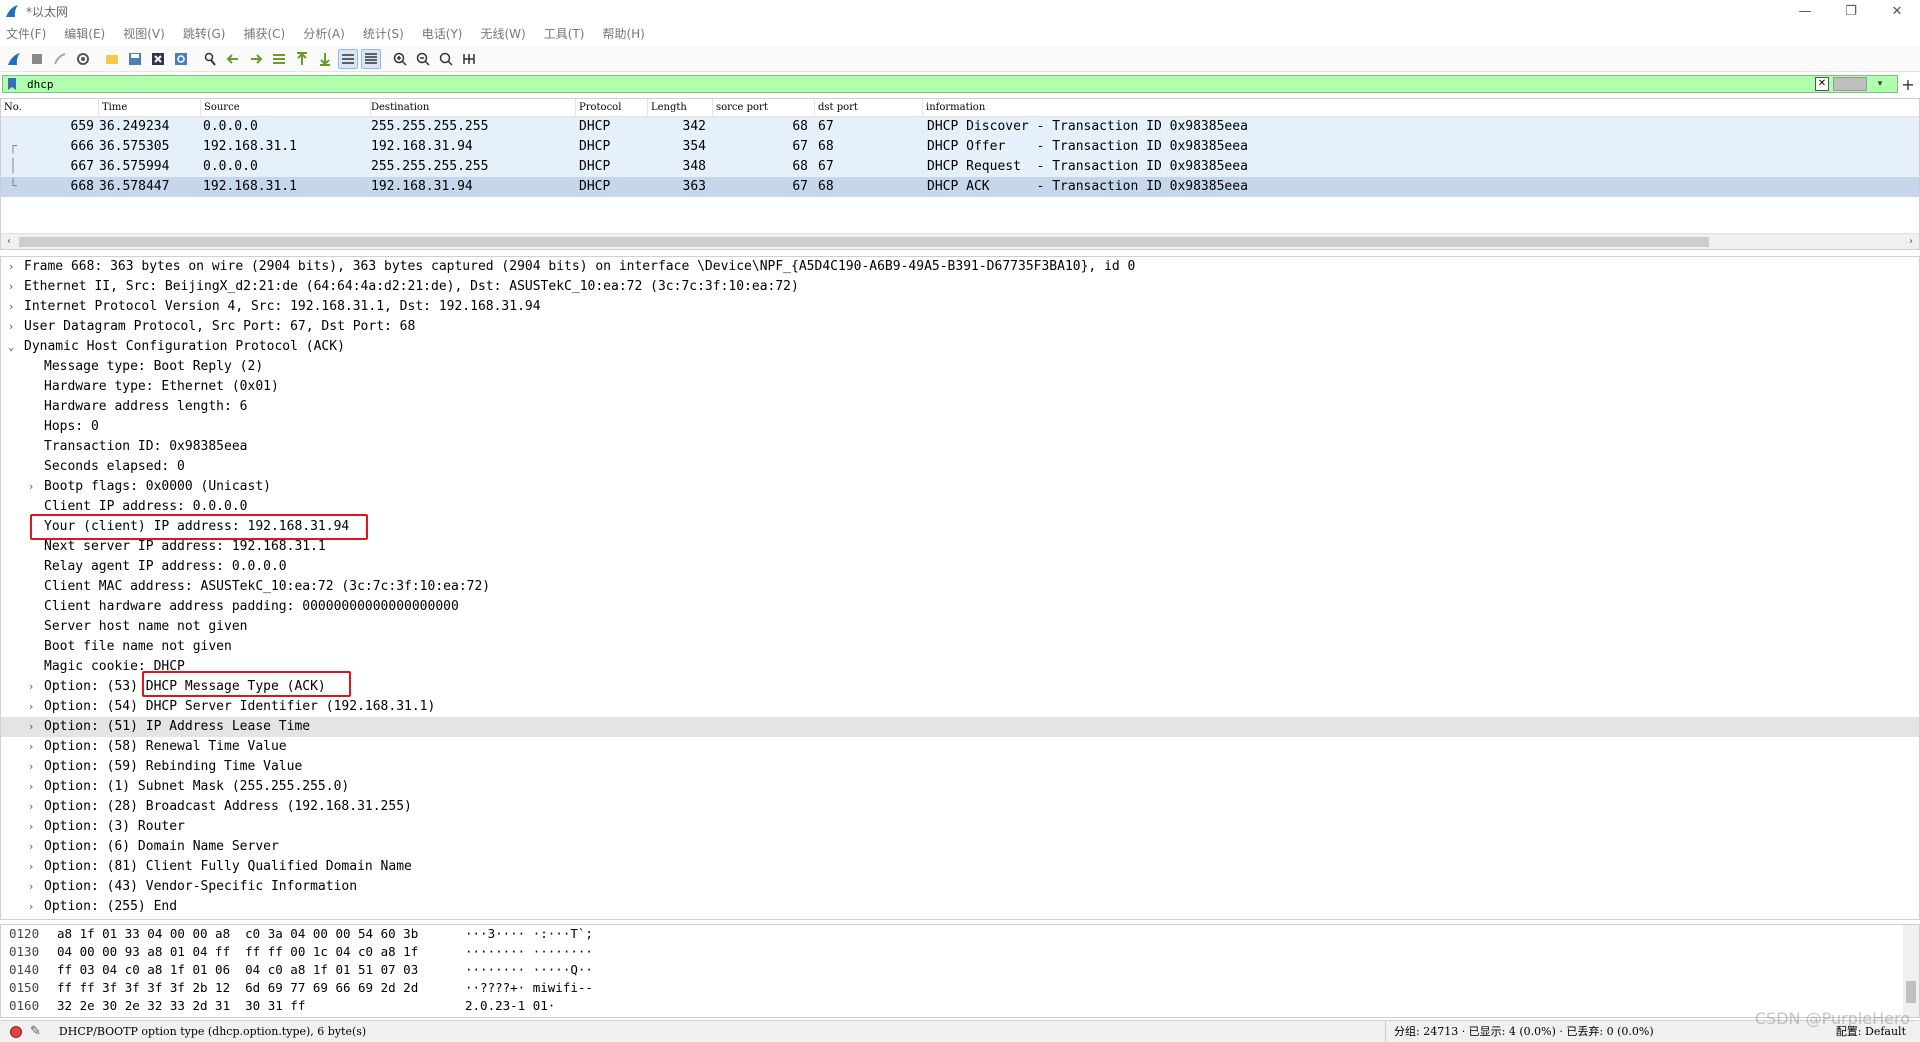 This screenshot has height=1042, width=1920. What do you see at coordinates (446, 59) in the screenshot?
I see `normal-size-icon` at bounding box center [446, 59].